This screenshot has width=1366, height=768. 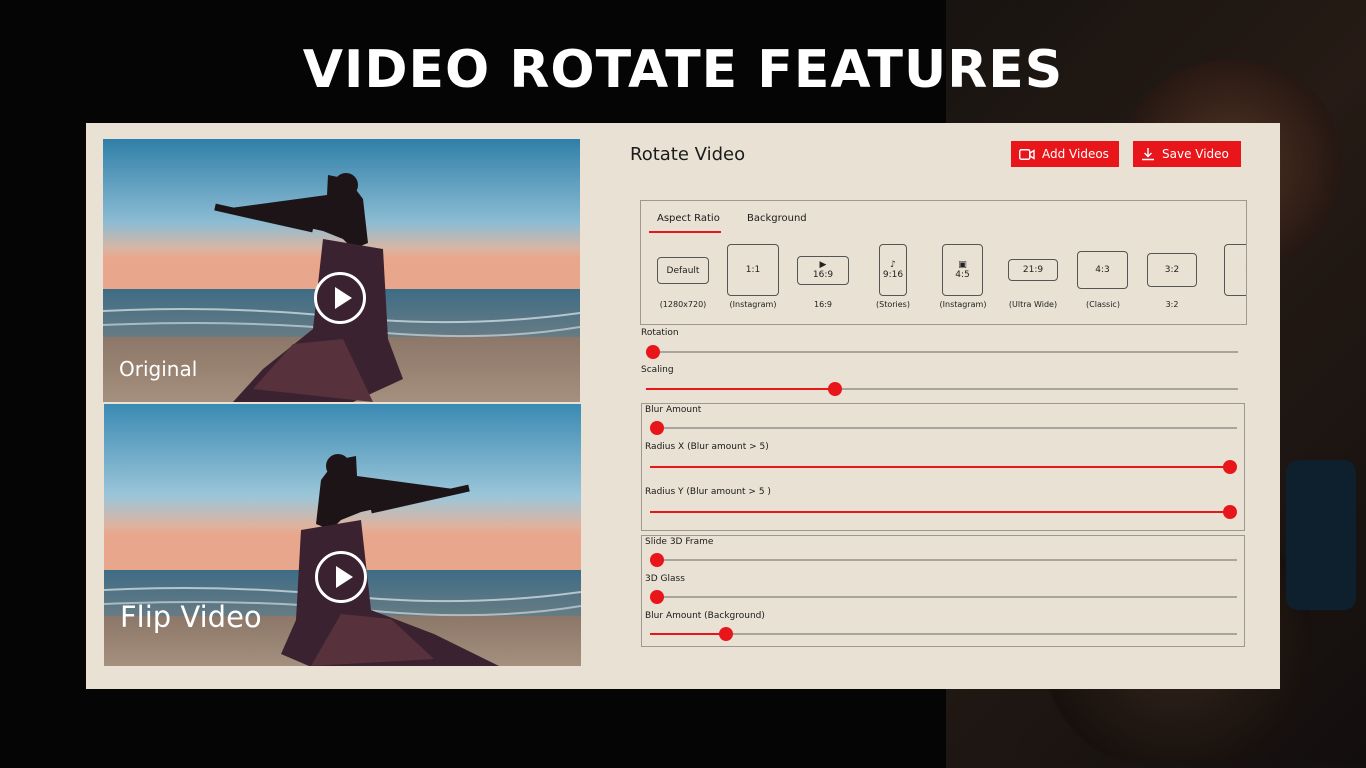 What do you see at coordinates (753, 304) in the screenshot?
I see `ratio-1-1-caption: (Instagram)` at bounding box center [753, 304].